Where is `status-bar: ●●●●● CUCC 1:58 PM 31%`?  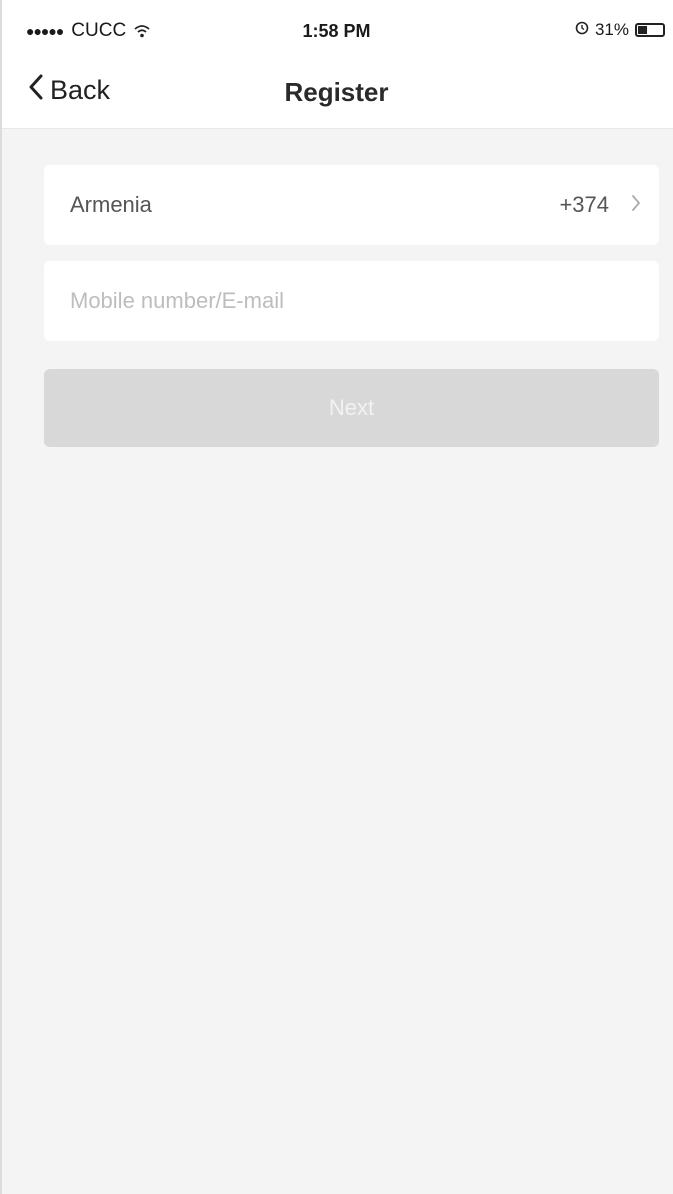 status-bar: ●●●●● CUCC 1:58 PM 31% is located at coordinates (336, 31).